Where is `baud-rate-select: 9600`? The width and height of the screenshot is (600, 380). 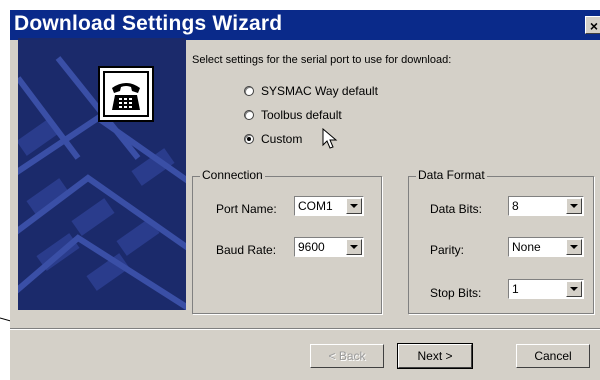
baud-rate-select: 9600 is located at coordinates (329, 247).